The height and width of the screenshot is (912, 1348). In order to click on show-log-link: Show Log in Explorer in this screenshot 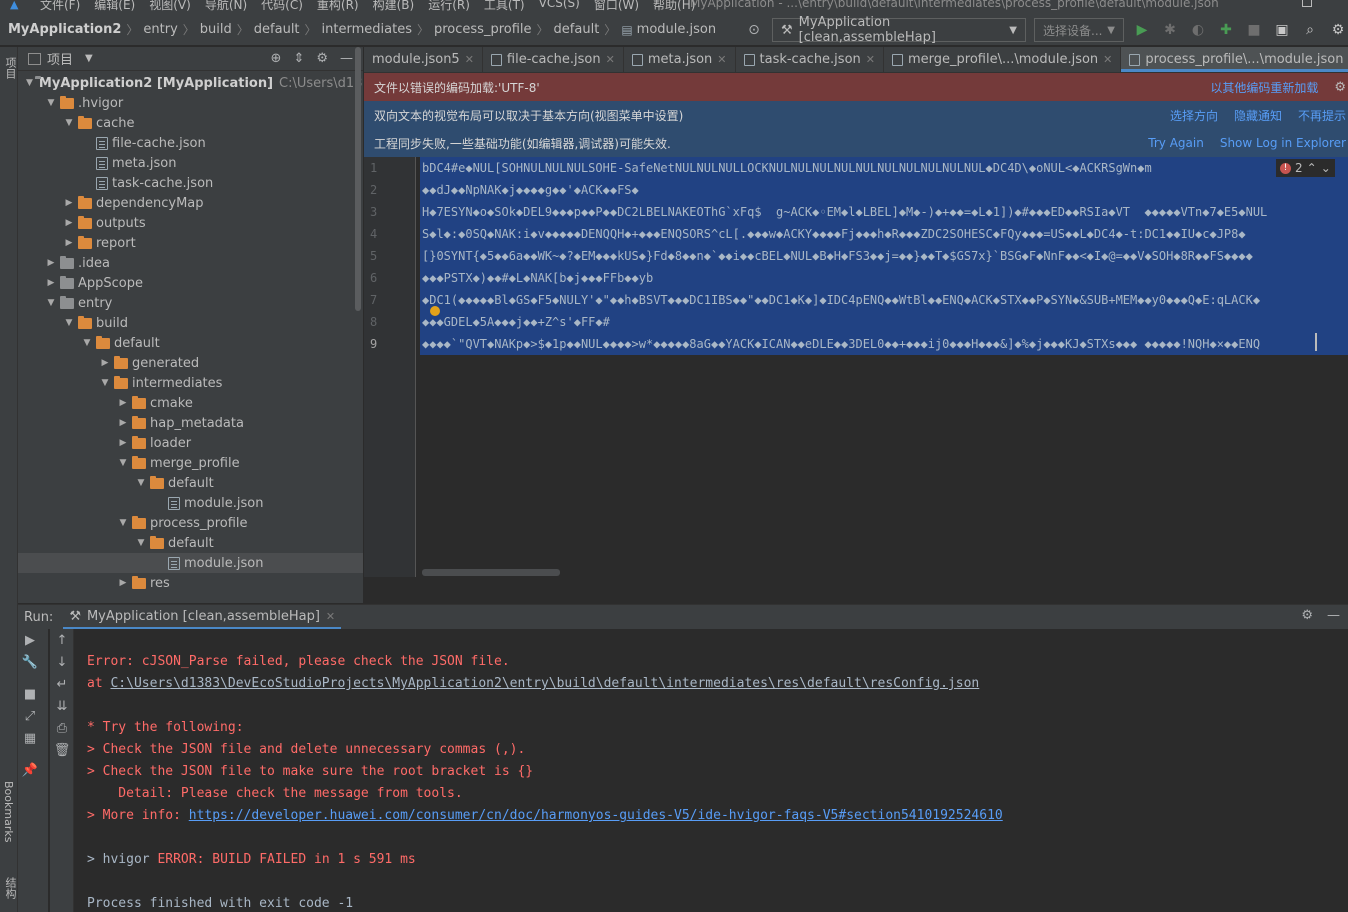, I will do `click(1283, 143)`.